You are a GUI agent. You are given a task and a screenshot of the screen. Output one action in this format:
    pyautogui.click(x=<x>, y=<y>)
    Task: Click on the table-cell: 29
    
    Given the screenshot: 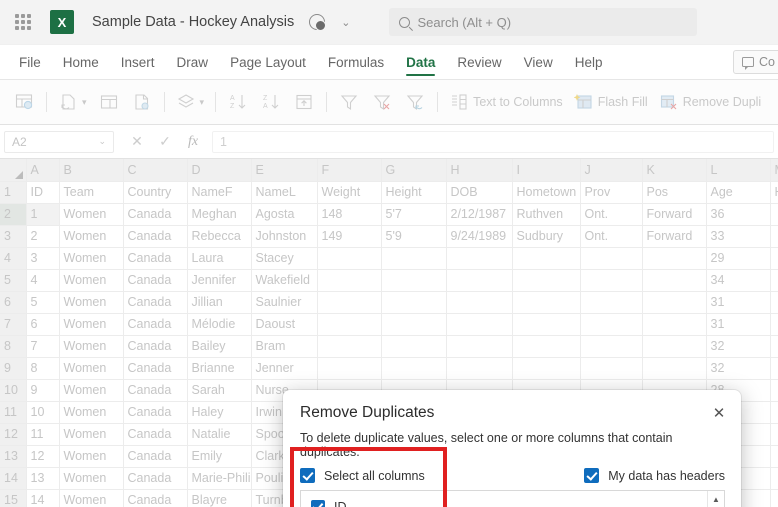 What is the action you would take?
    pyautogui.click(x=738, y=258)
    